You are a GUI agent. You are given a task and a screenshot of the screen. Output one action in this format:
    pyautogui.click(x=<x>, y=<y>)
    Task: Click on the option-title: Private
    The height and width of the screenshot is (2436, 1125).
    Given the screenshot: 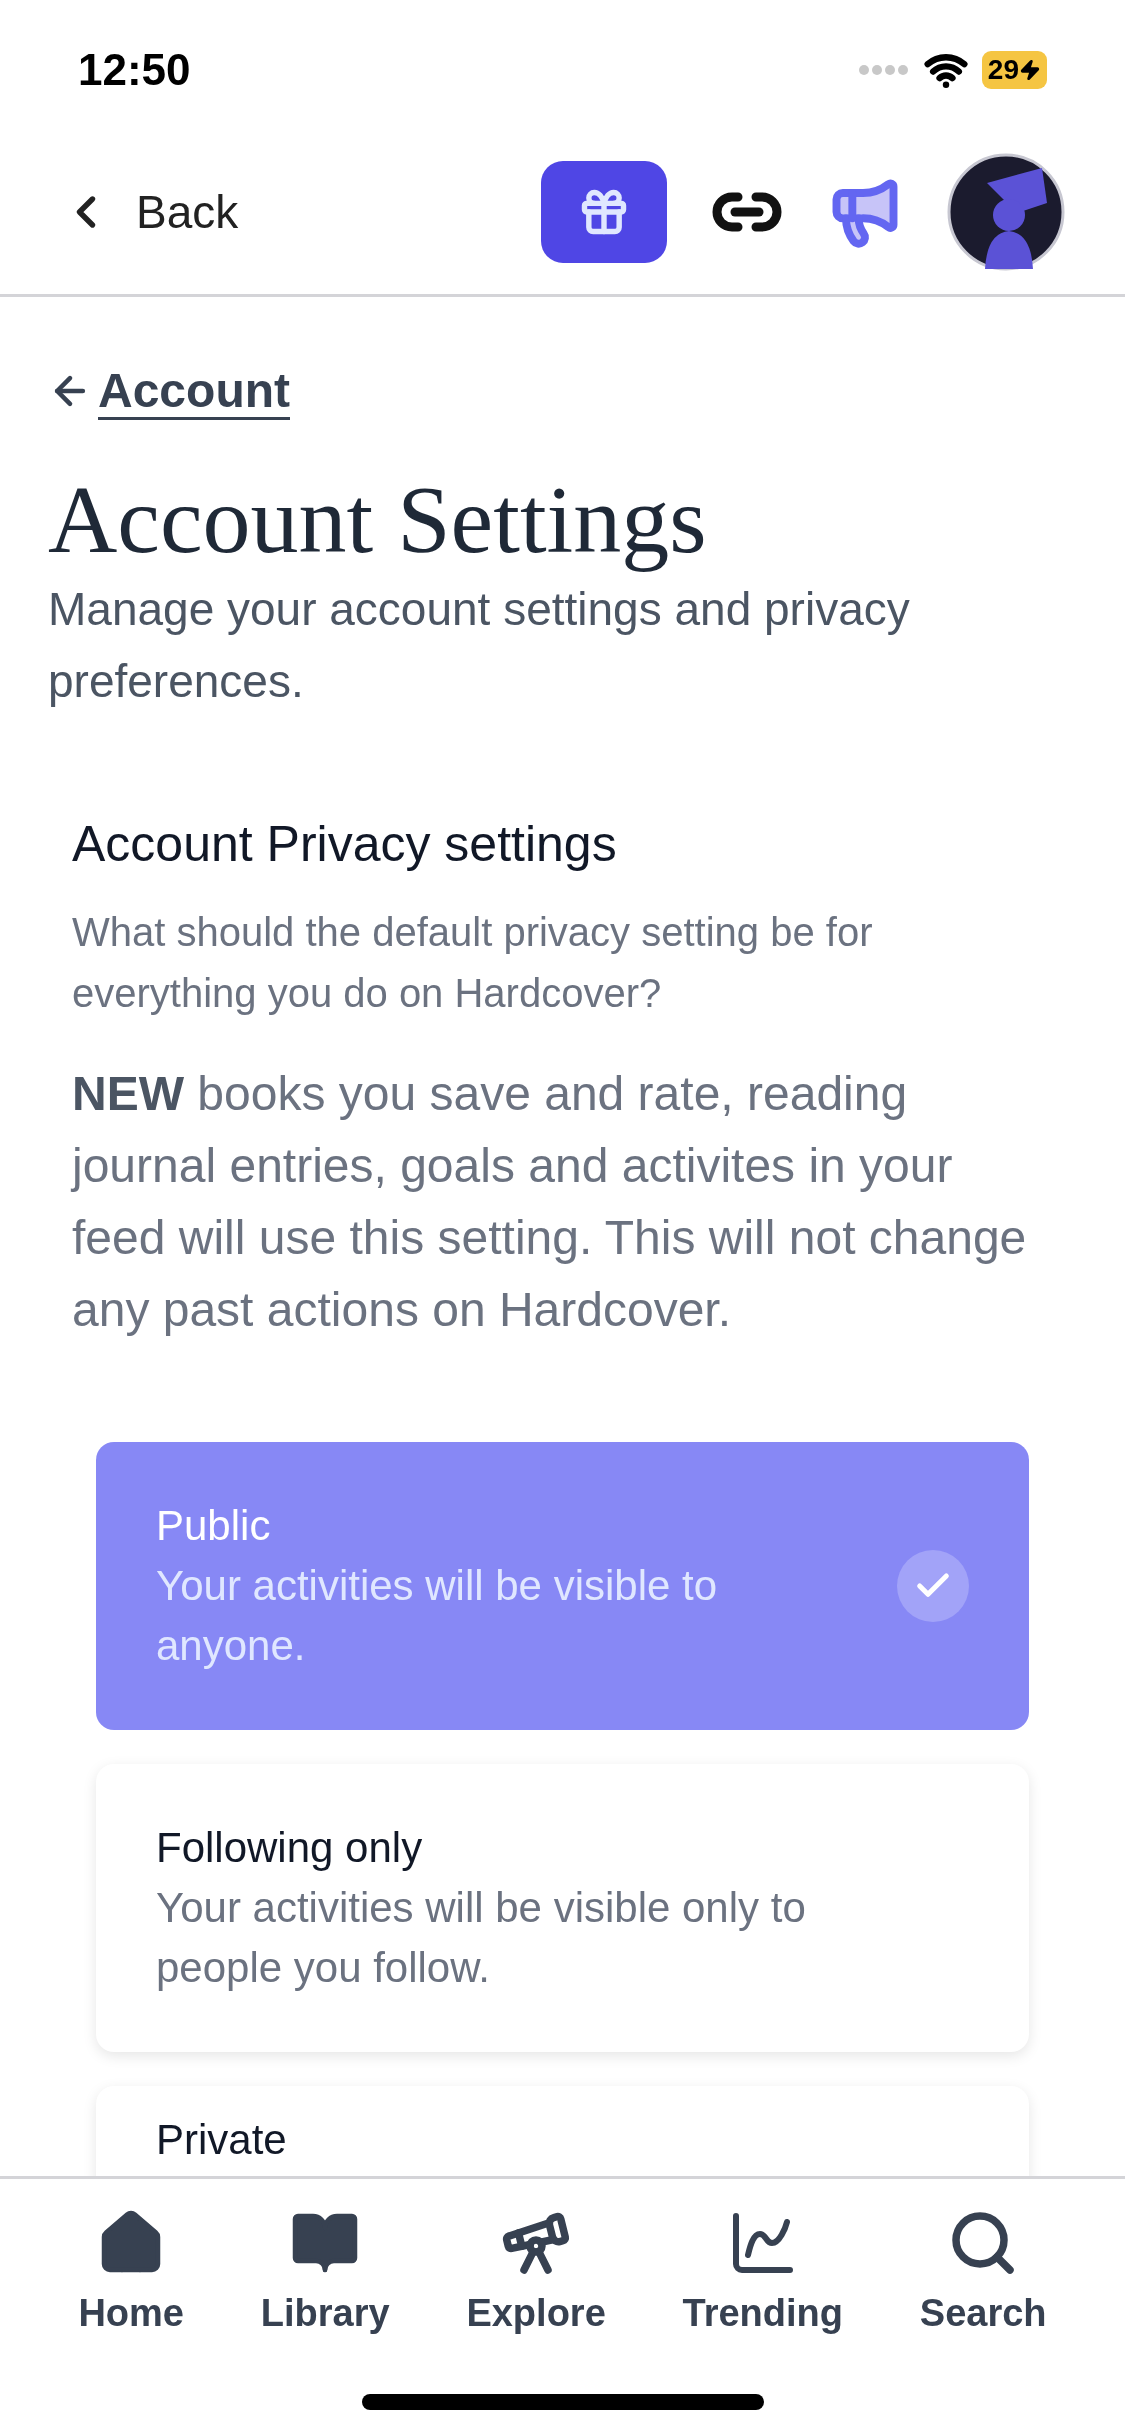 What is the action you would take?
    pyautogui.click(x=221, y=2139)
    